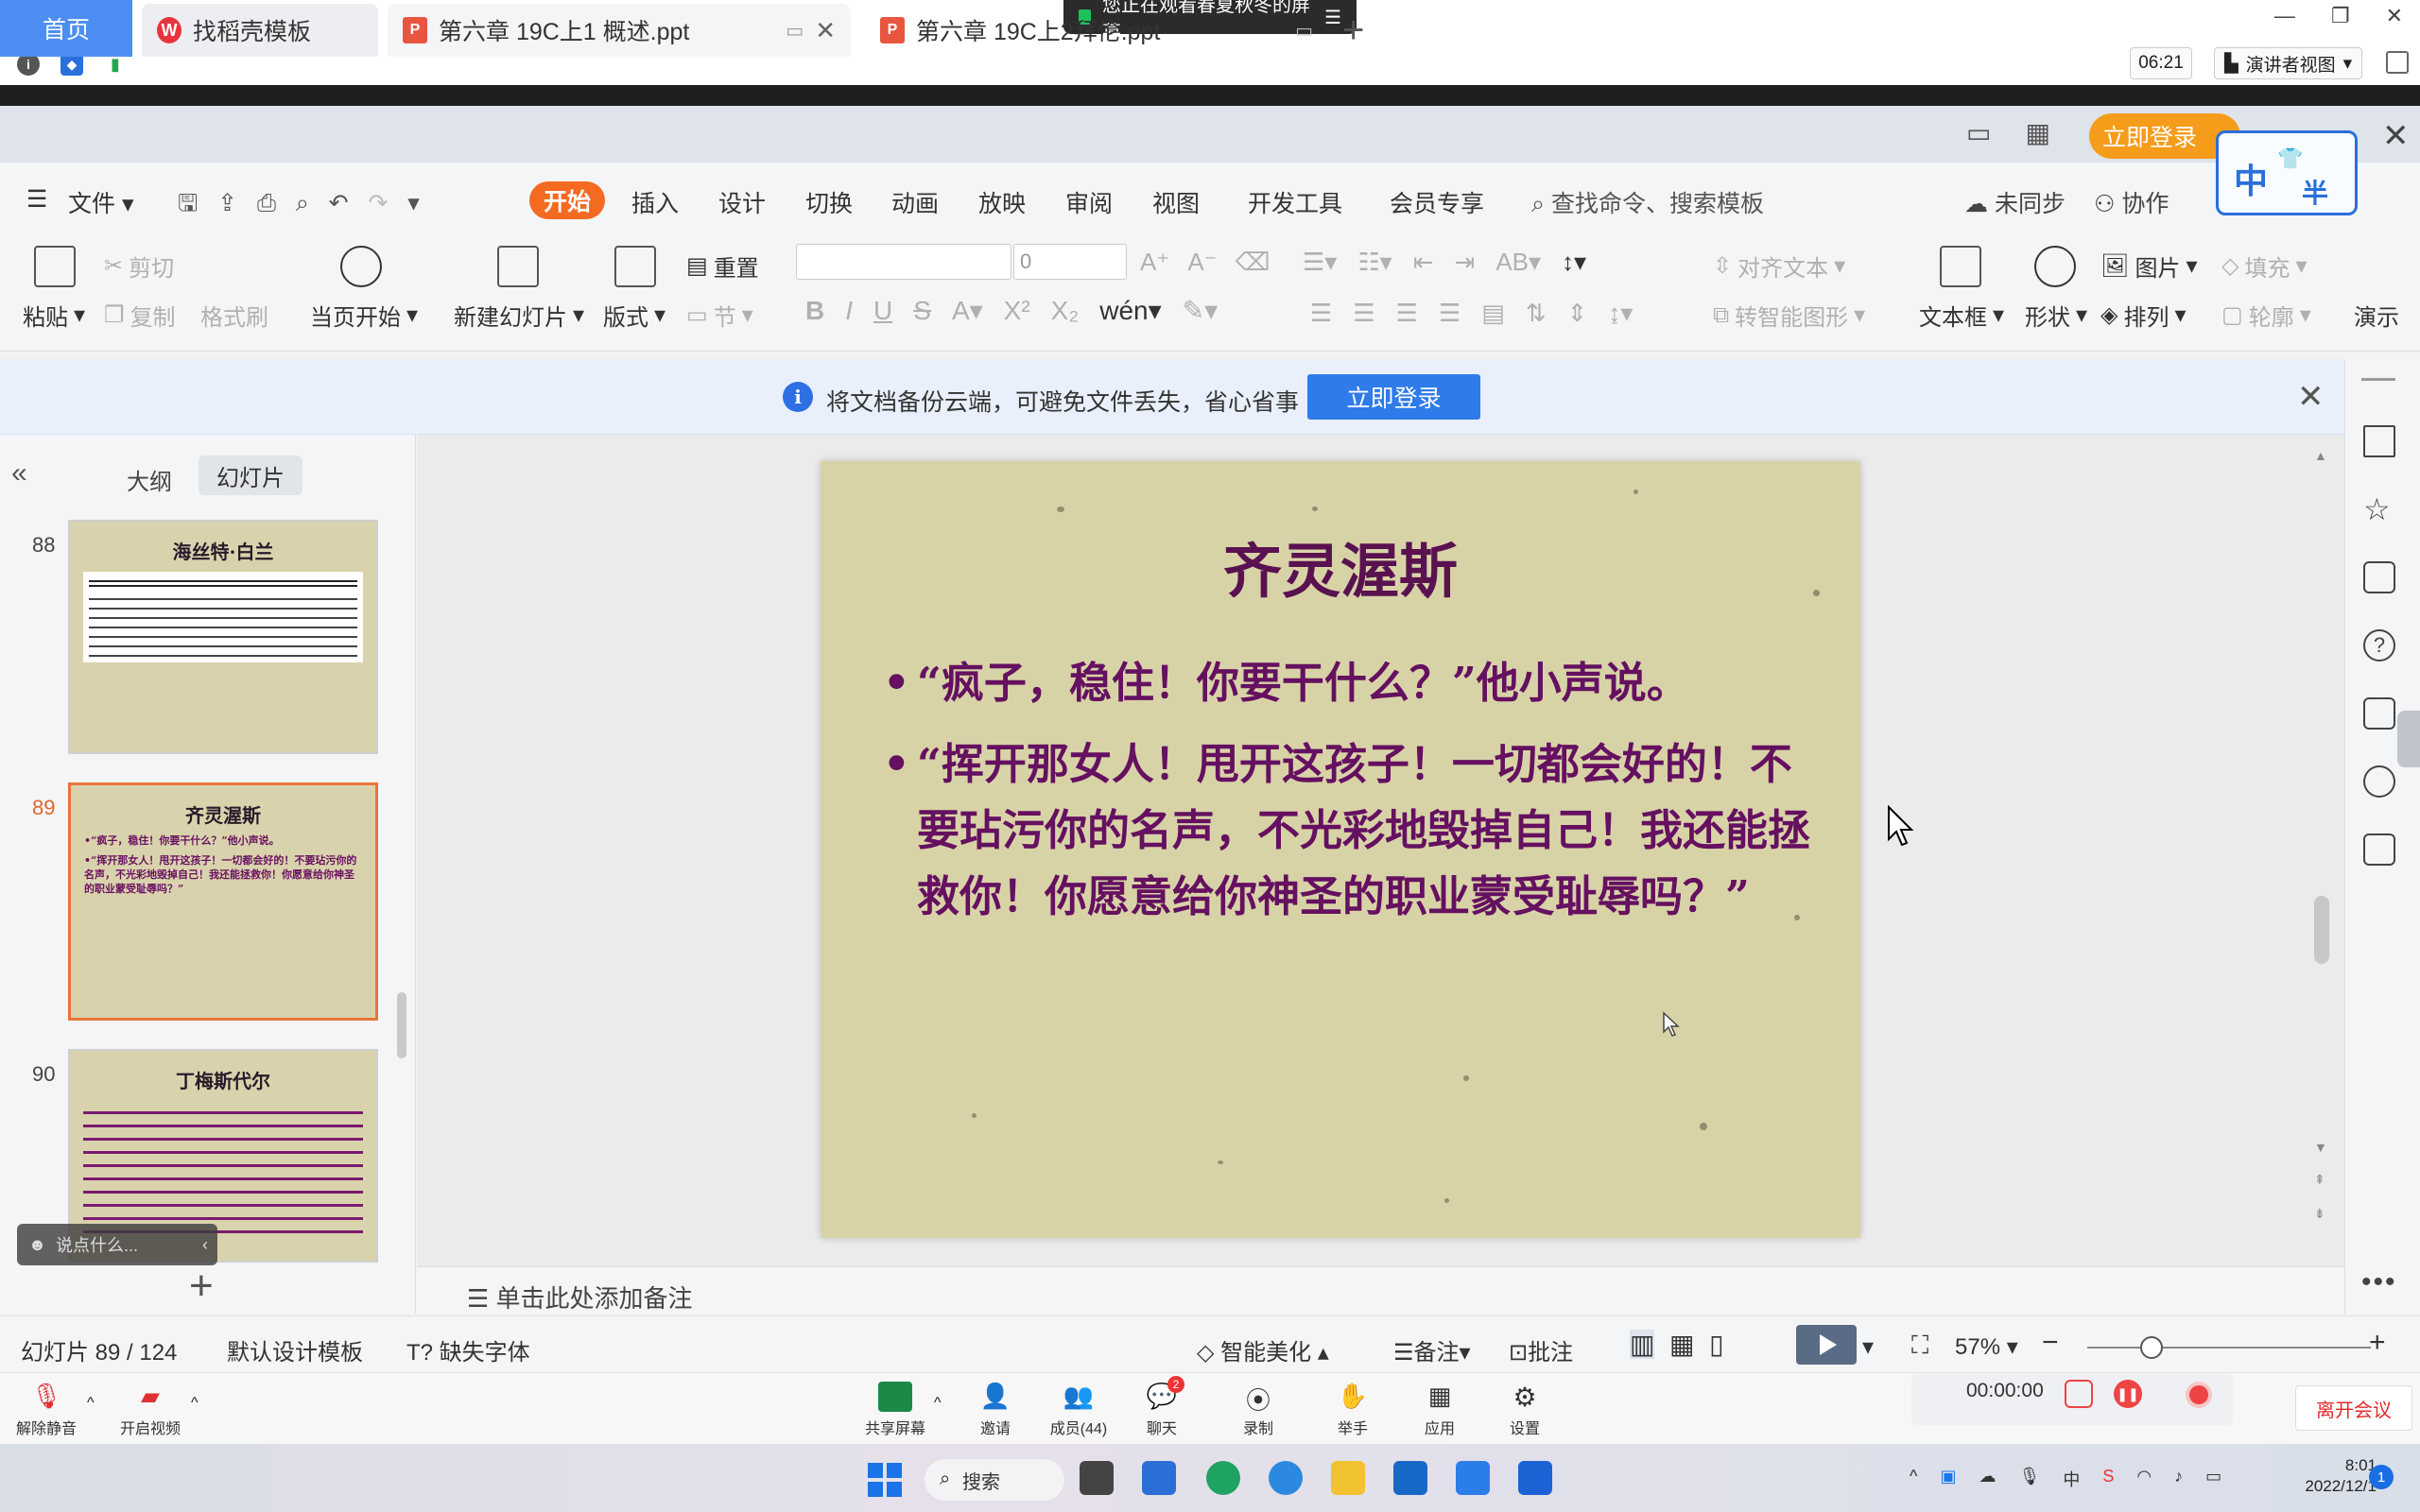  Describe the element at coordinates (302, 203) in the screenshot. I see `preview-icon: ⌕` at that location.